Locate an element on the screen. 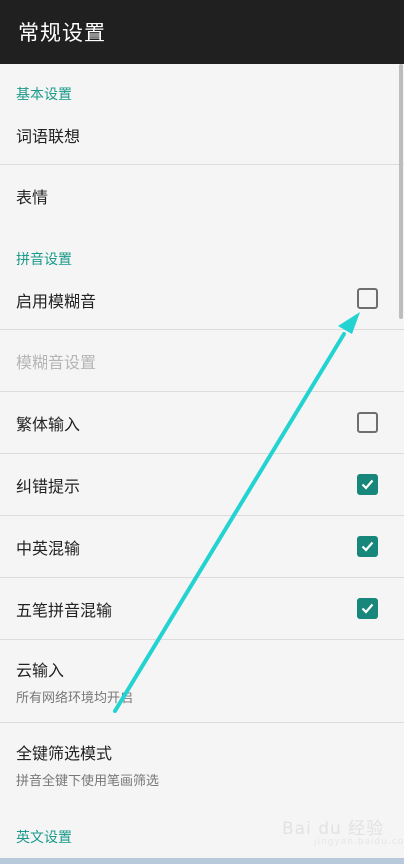 This screenshot has height=864, width=404. setting-label: 全键筛选模式 is located at coordinates (64, 753).